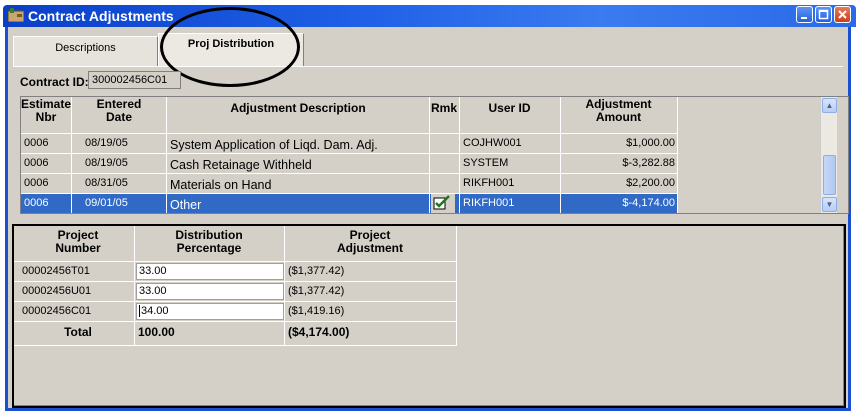 This screenshot has height=413, width=856. I want to click on scroll-down-button: ▼, so click(829, 204).